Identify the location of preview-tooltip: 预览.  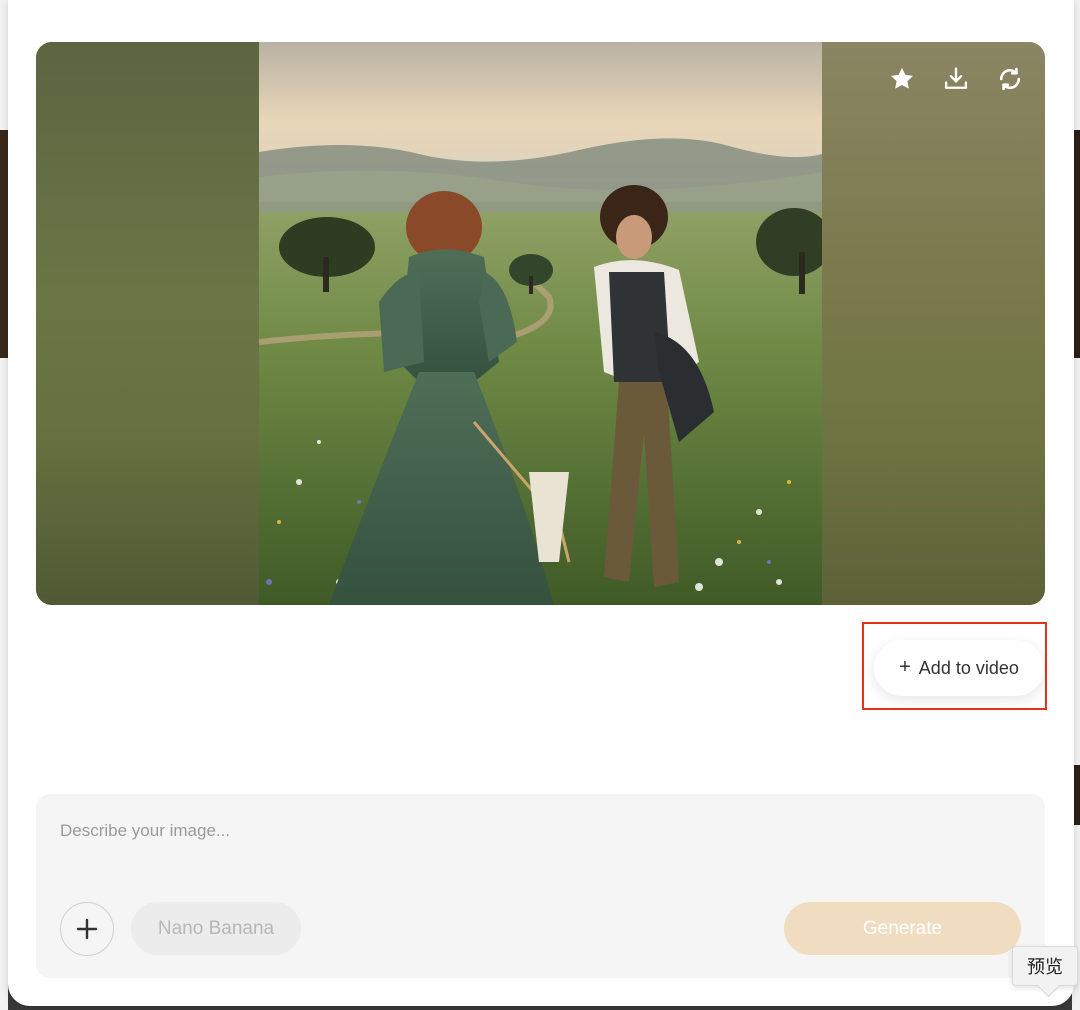
(1045, 966).